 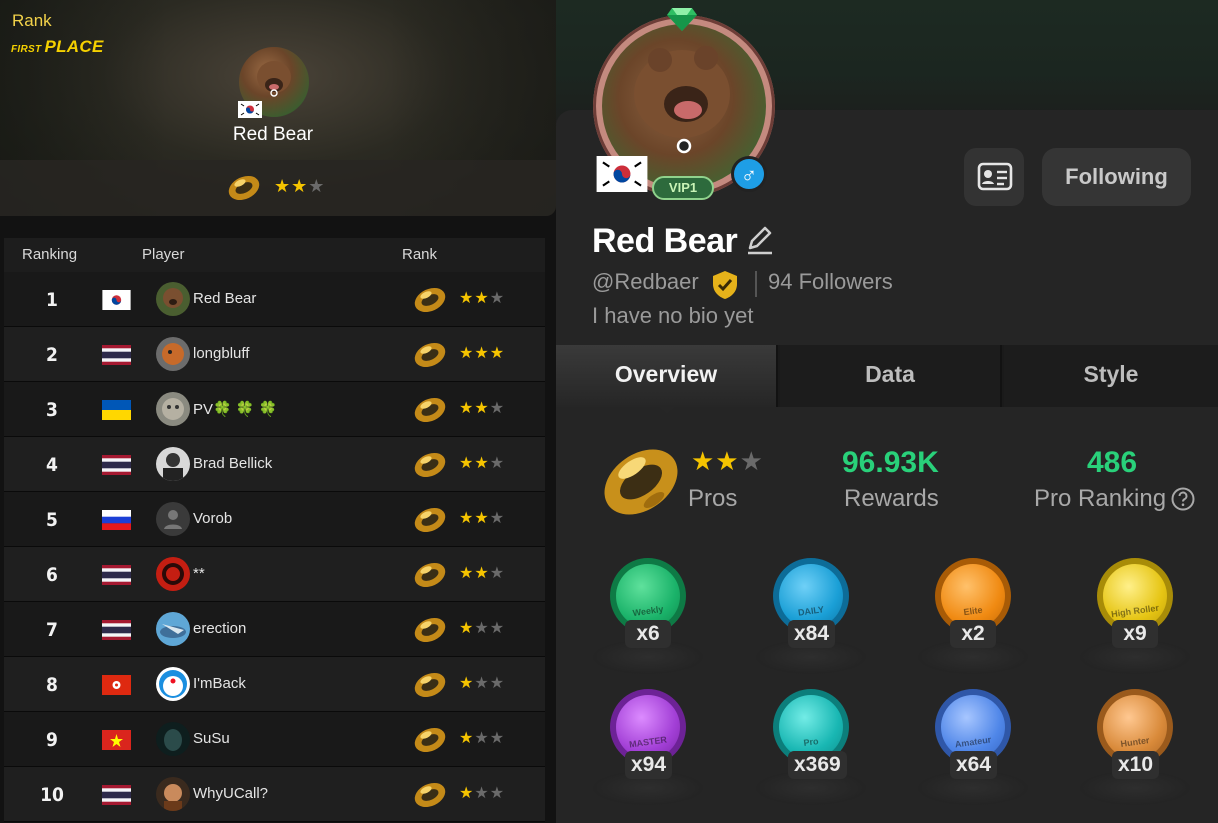 I want to click on profile-bio: I have no bio yet, so click(x=673, y=315).